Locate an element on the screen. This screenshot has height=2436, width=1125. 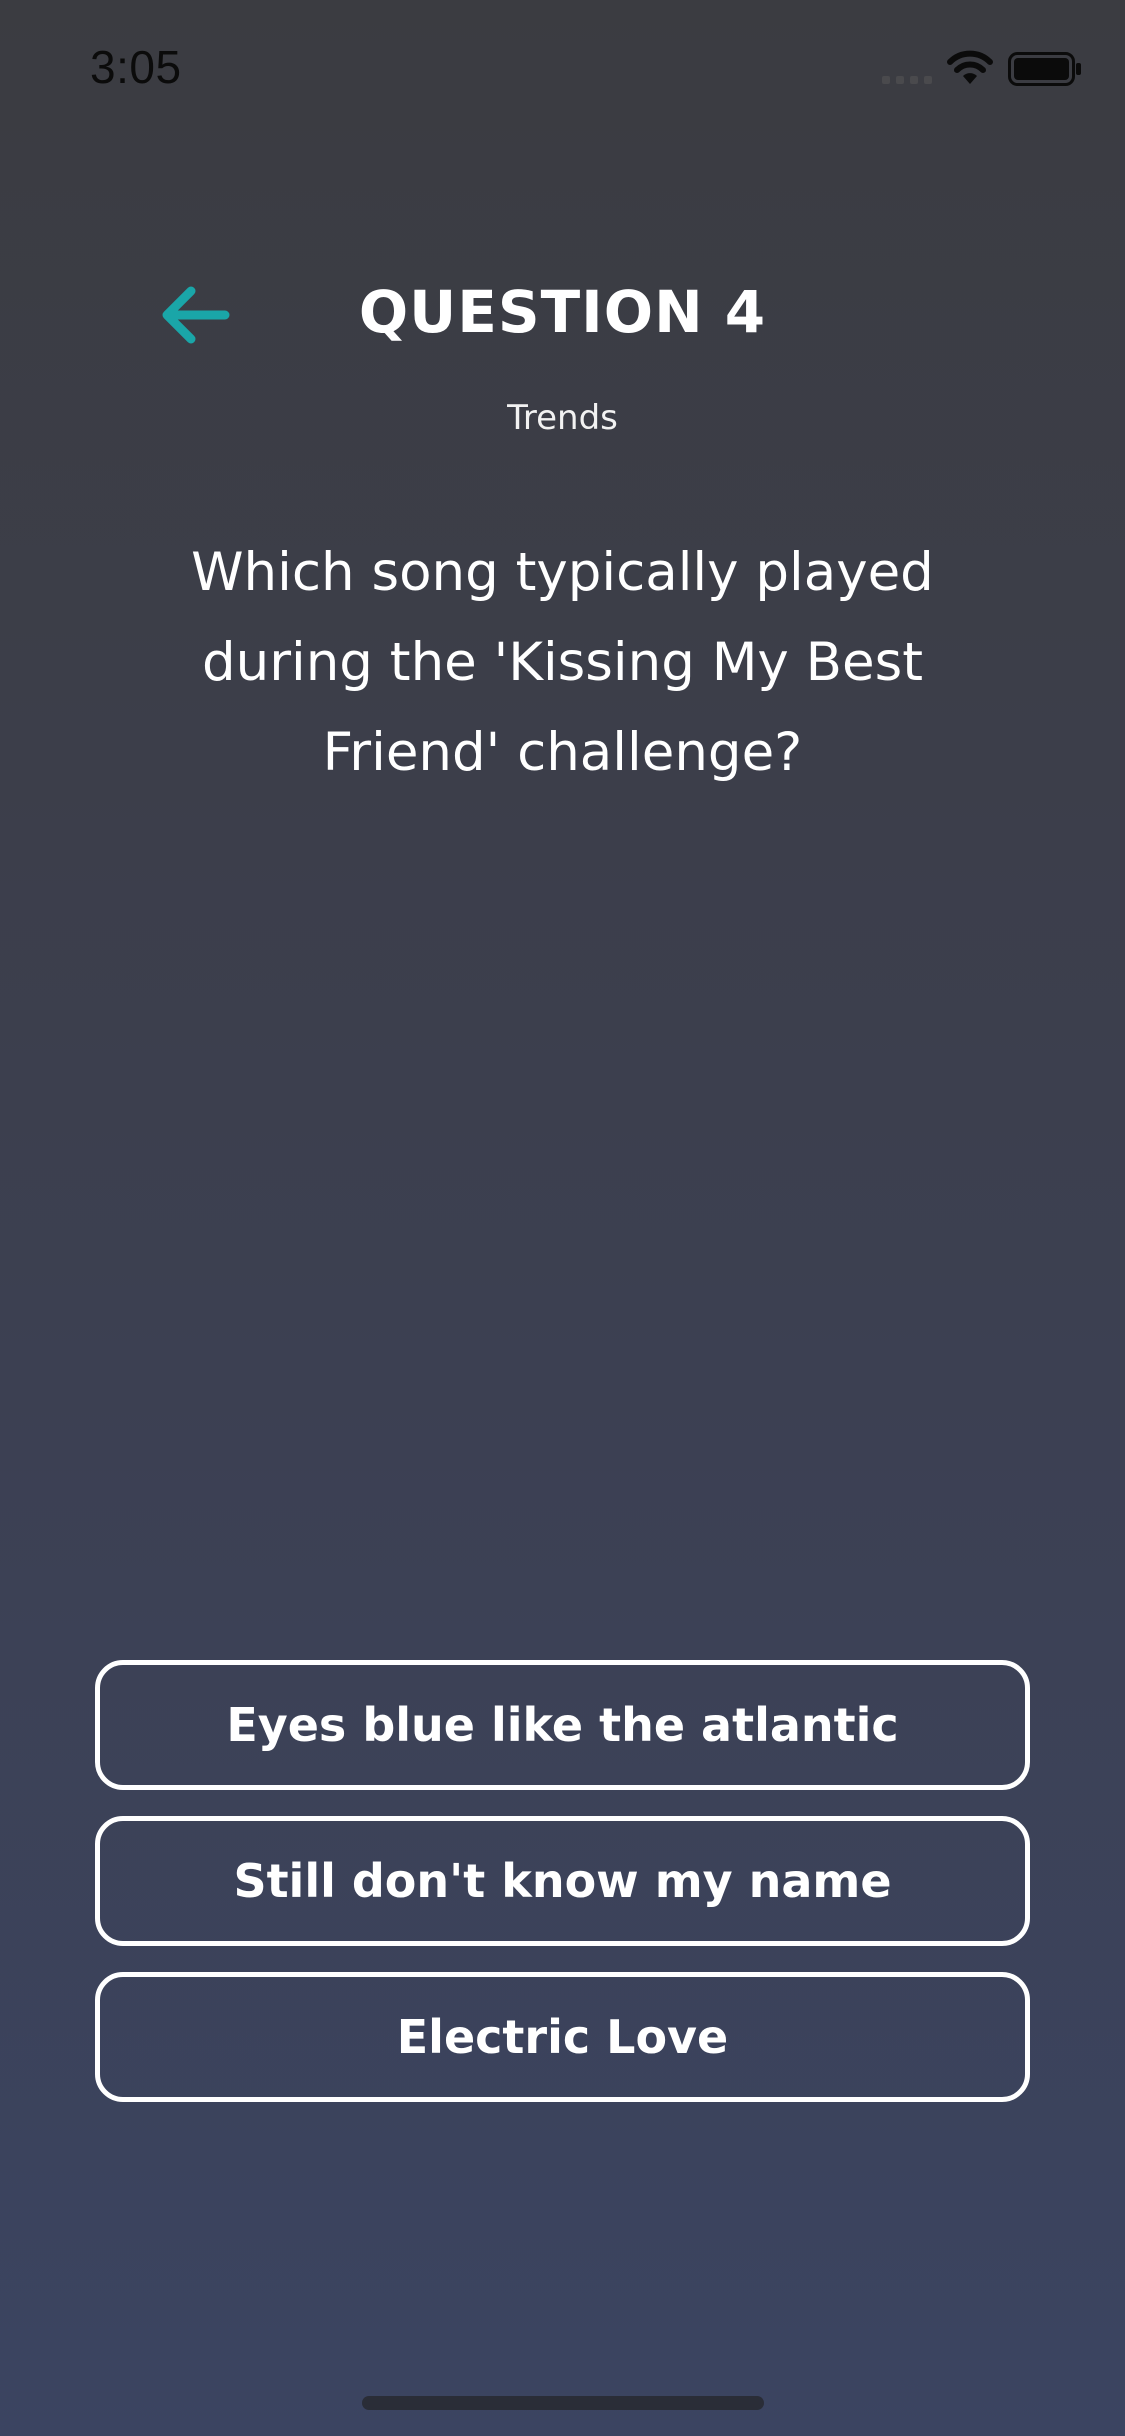
wifi-icon is located at coordinates (970, 67).